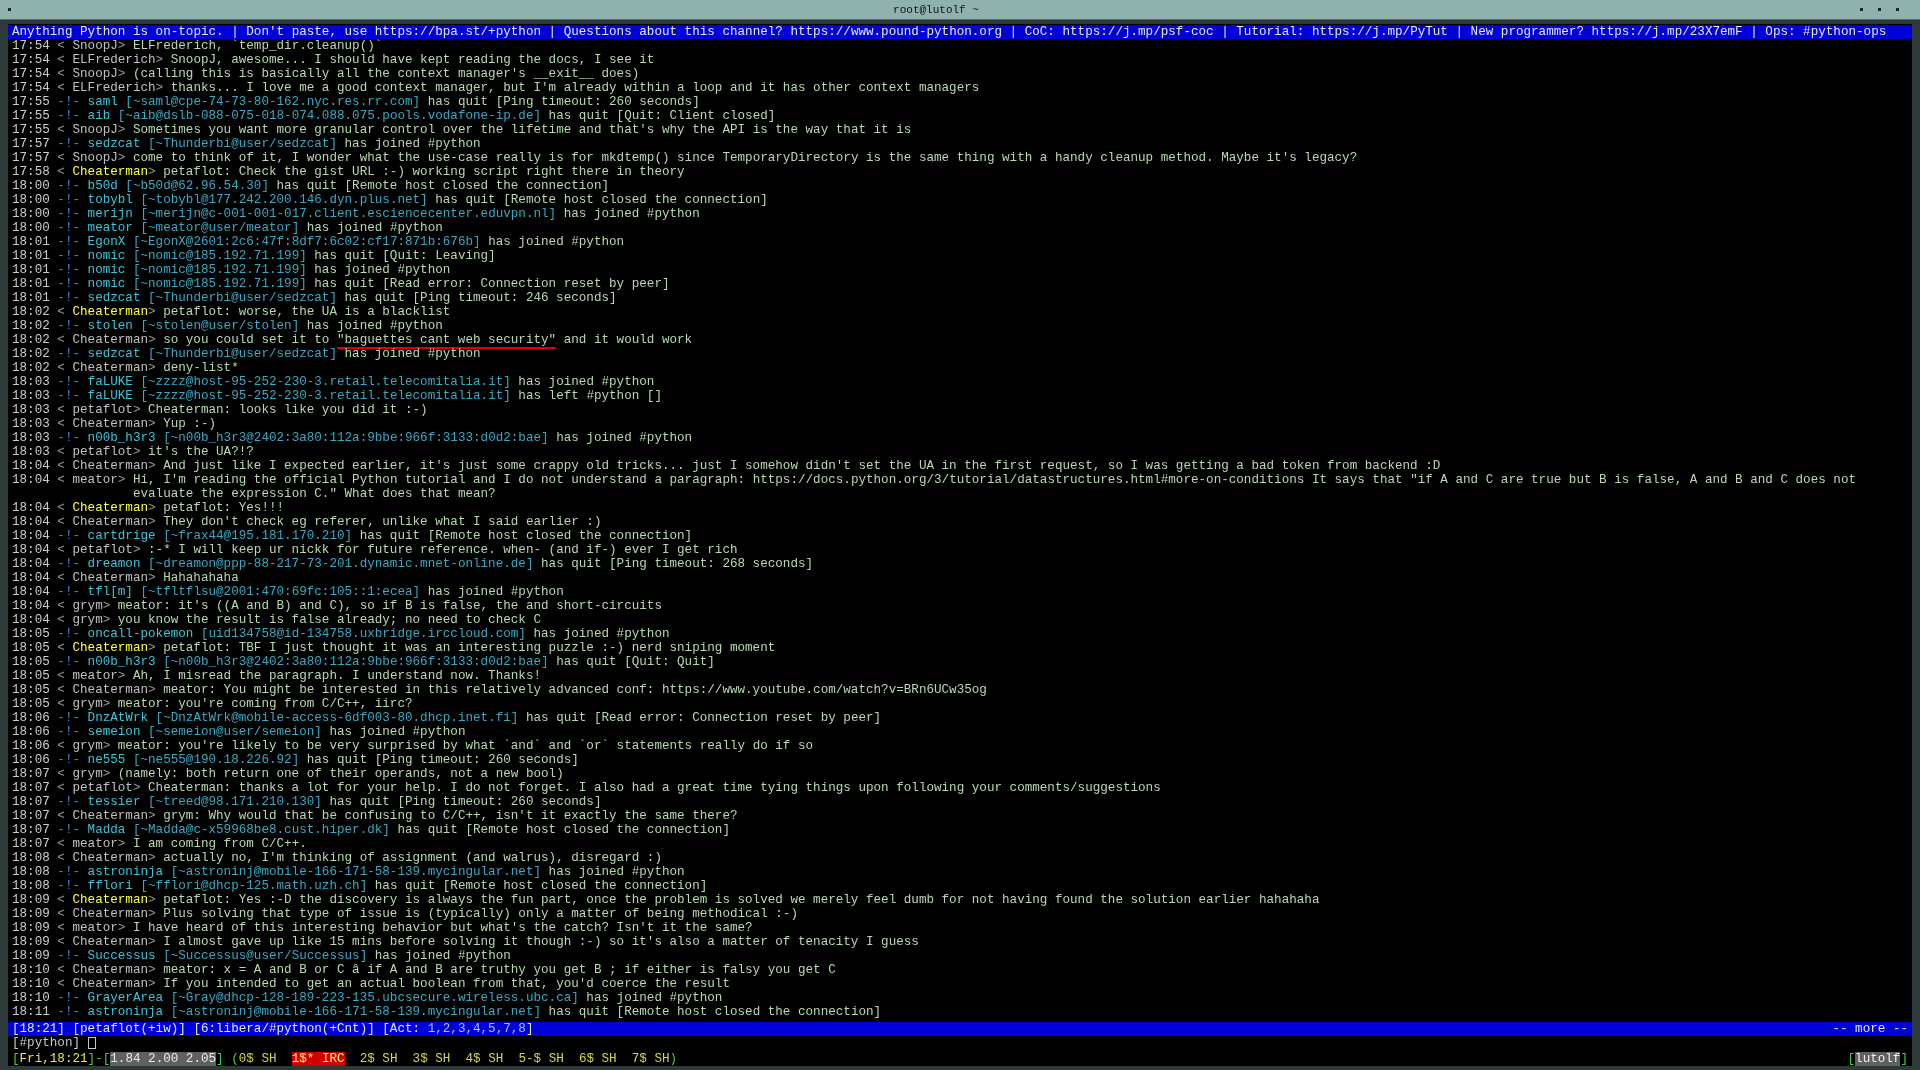  What do you see at coordinates (654, 396) in the screenshot?
I see `event-reason: []` at bounding box center [654, 396].